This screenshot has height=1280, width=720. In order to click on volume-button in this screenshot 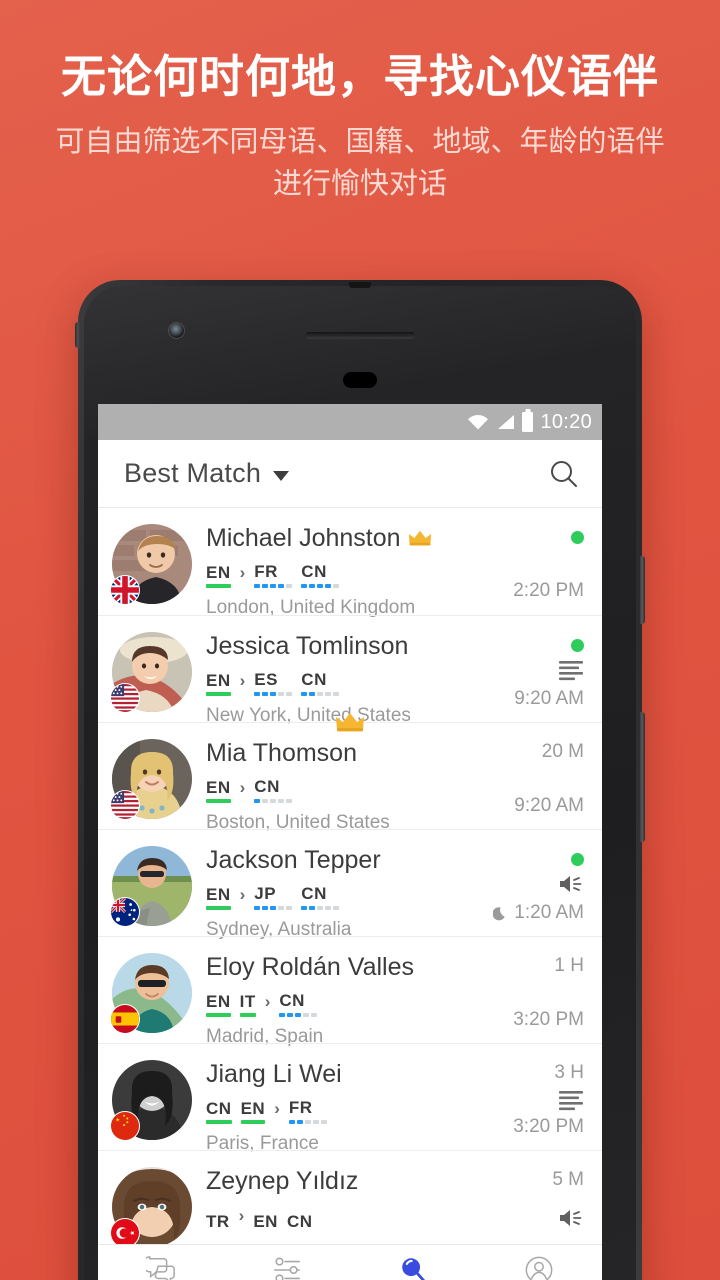, I will do `click(642, 777)`.